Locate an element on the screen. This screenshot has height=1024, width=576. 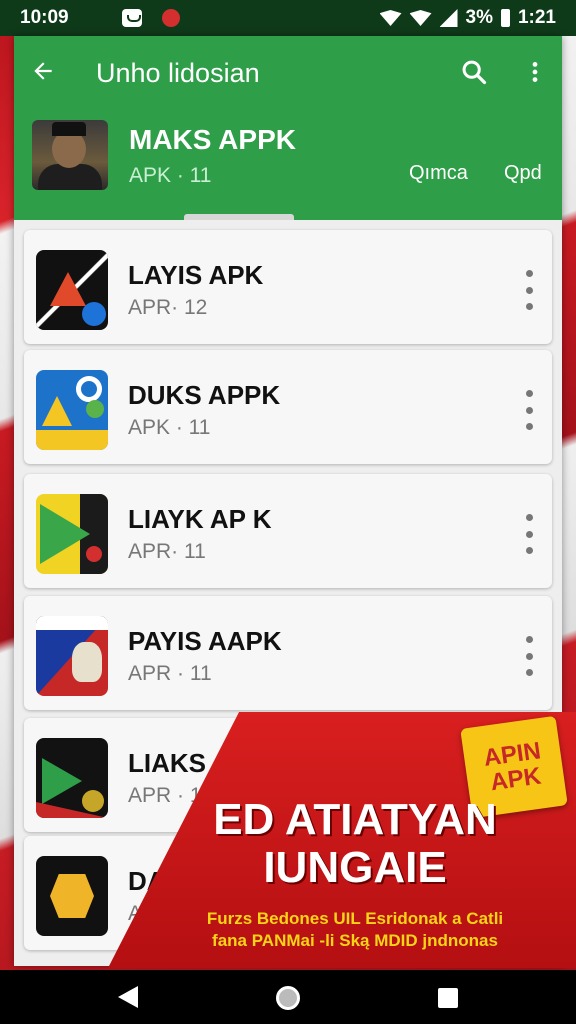
search-icon is located at coordinates (474, 72).